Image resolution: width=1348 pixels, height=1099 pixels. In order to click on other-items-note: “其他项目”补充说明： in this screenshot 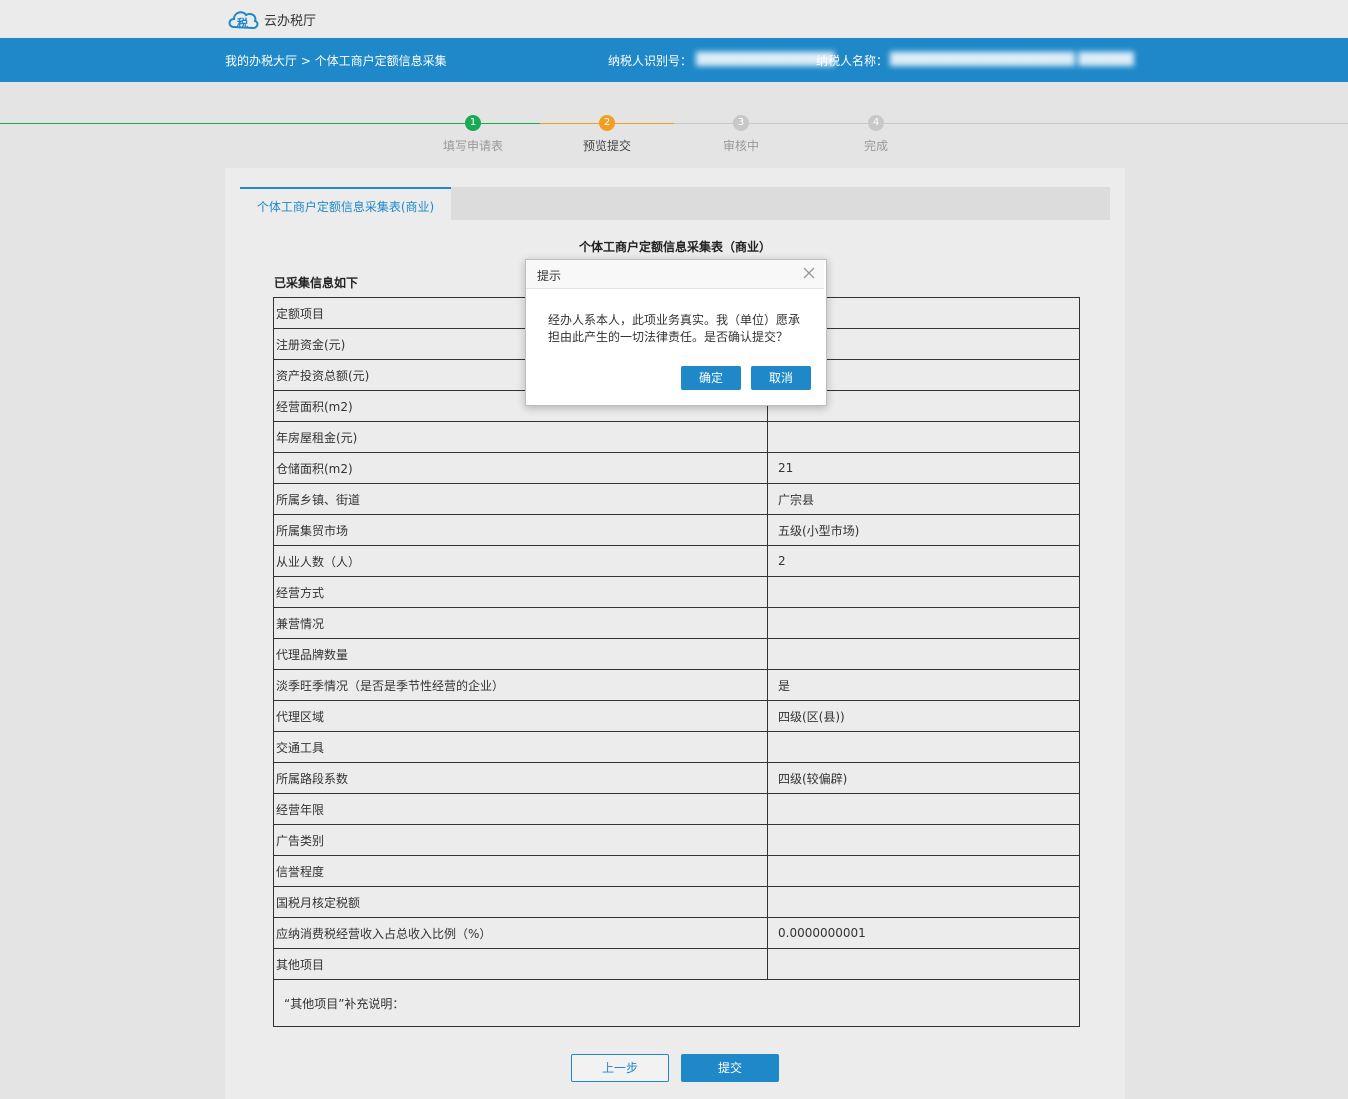, I will do `click(676, 1003)`.